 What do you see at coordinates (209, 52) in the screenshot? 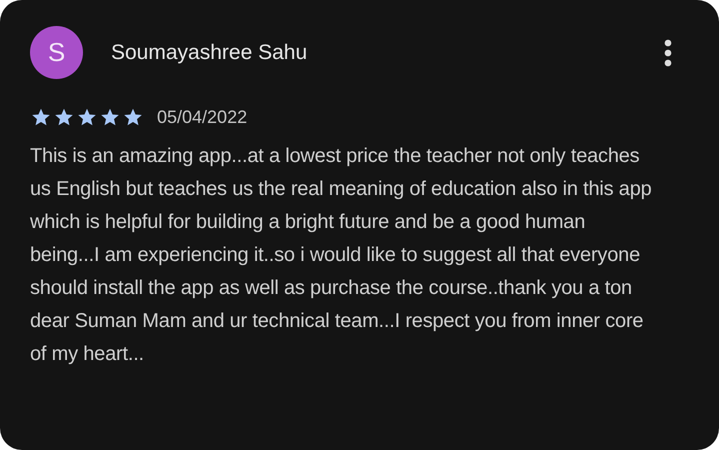
I see `author-name: Soumayashree Sahu` at bounding box center [209, 52].